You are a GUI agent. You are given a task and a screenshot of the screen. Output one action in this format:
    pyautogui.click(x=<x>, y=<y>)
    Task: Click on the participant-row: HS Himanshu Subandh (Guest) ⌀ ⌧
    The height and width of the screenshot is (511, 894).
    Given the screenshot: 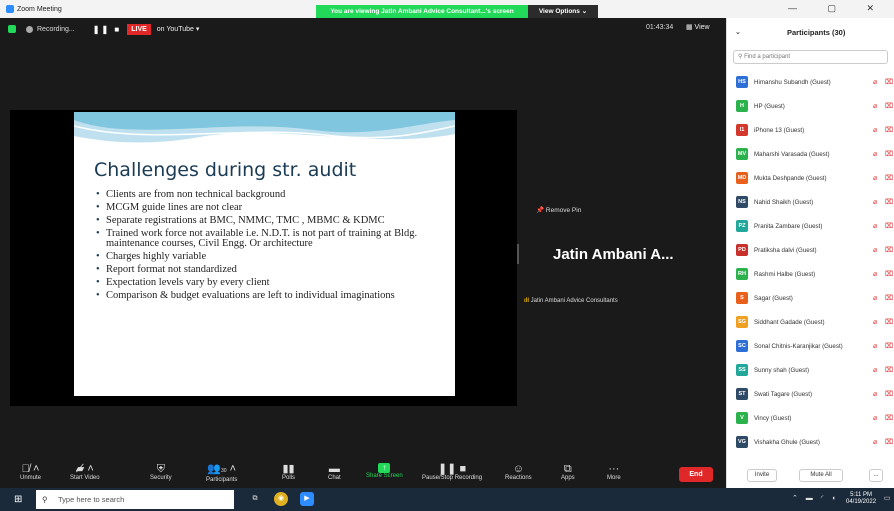 What is the action you would take?
    pyautogui.click(x=810, y=82)
    